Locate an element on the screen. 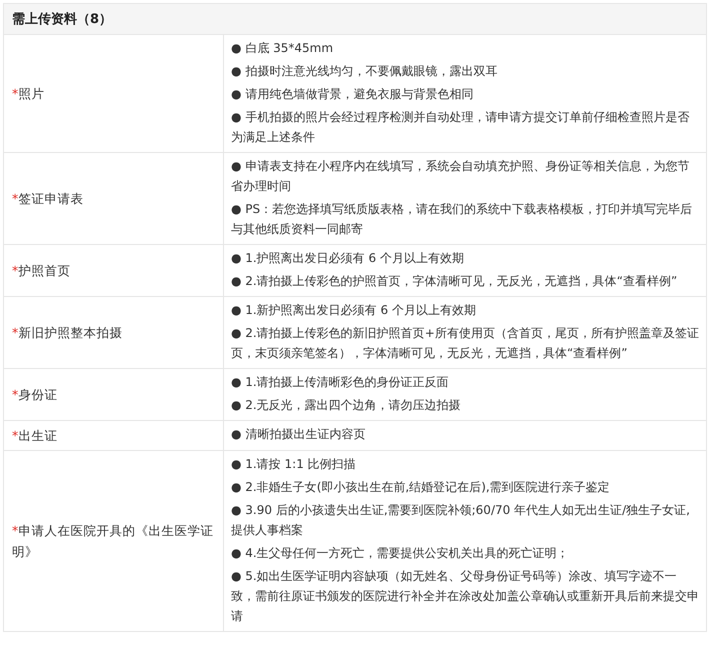 The width and height of the screenshot is (711, 664). requirement-text: ● 清晰拍摄出生证内容页 is located at coordinates (298, 434).